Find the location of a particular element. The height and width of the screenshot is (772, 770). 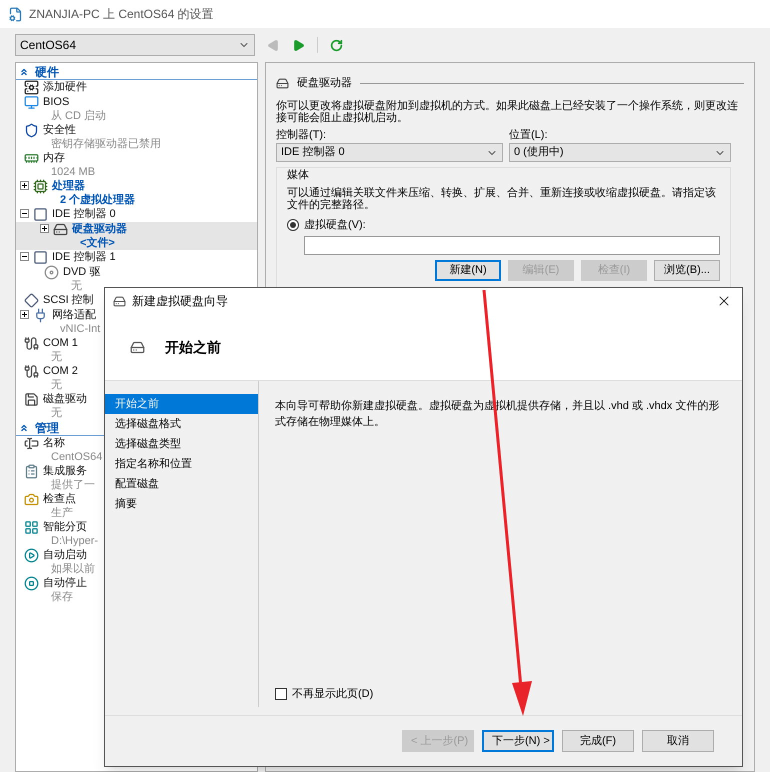

item-detail: 提供了一 is located at coordinates (72, 485).